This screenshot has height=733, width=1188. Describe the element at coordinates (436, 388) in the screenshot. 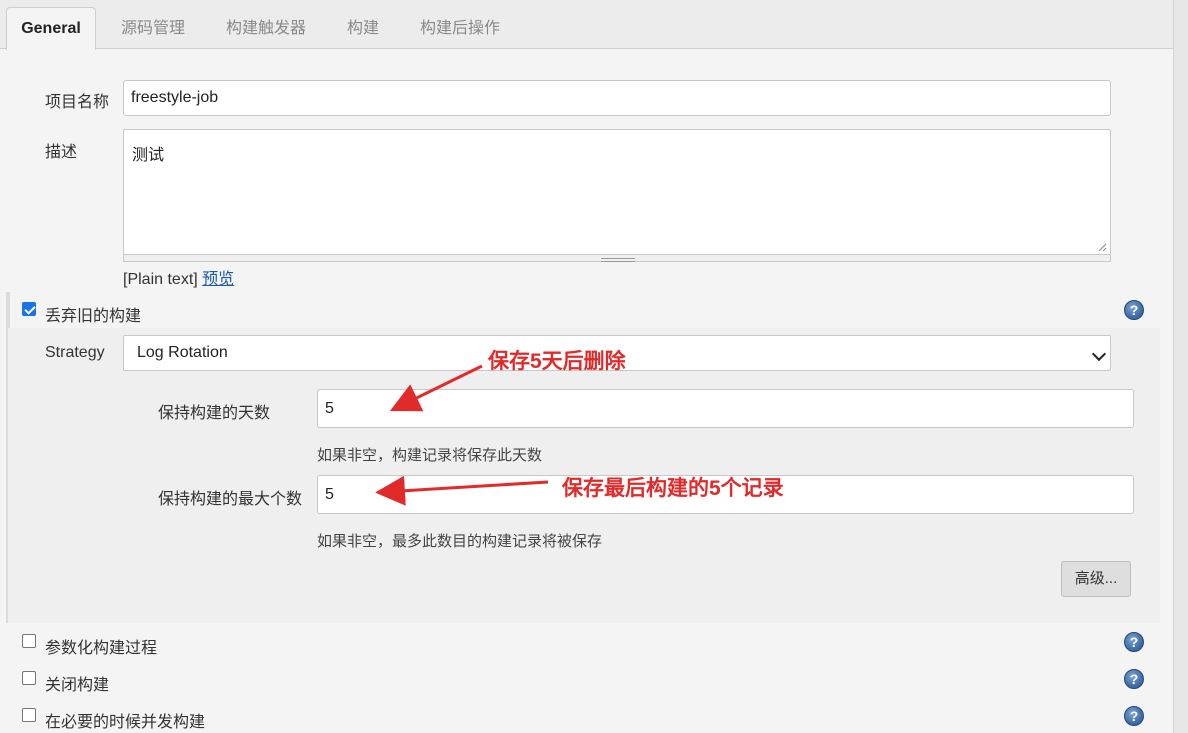

I see `days-annotation-arrow` at that location.